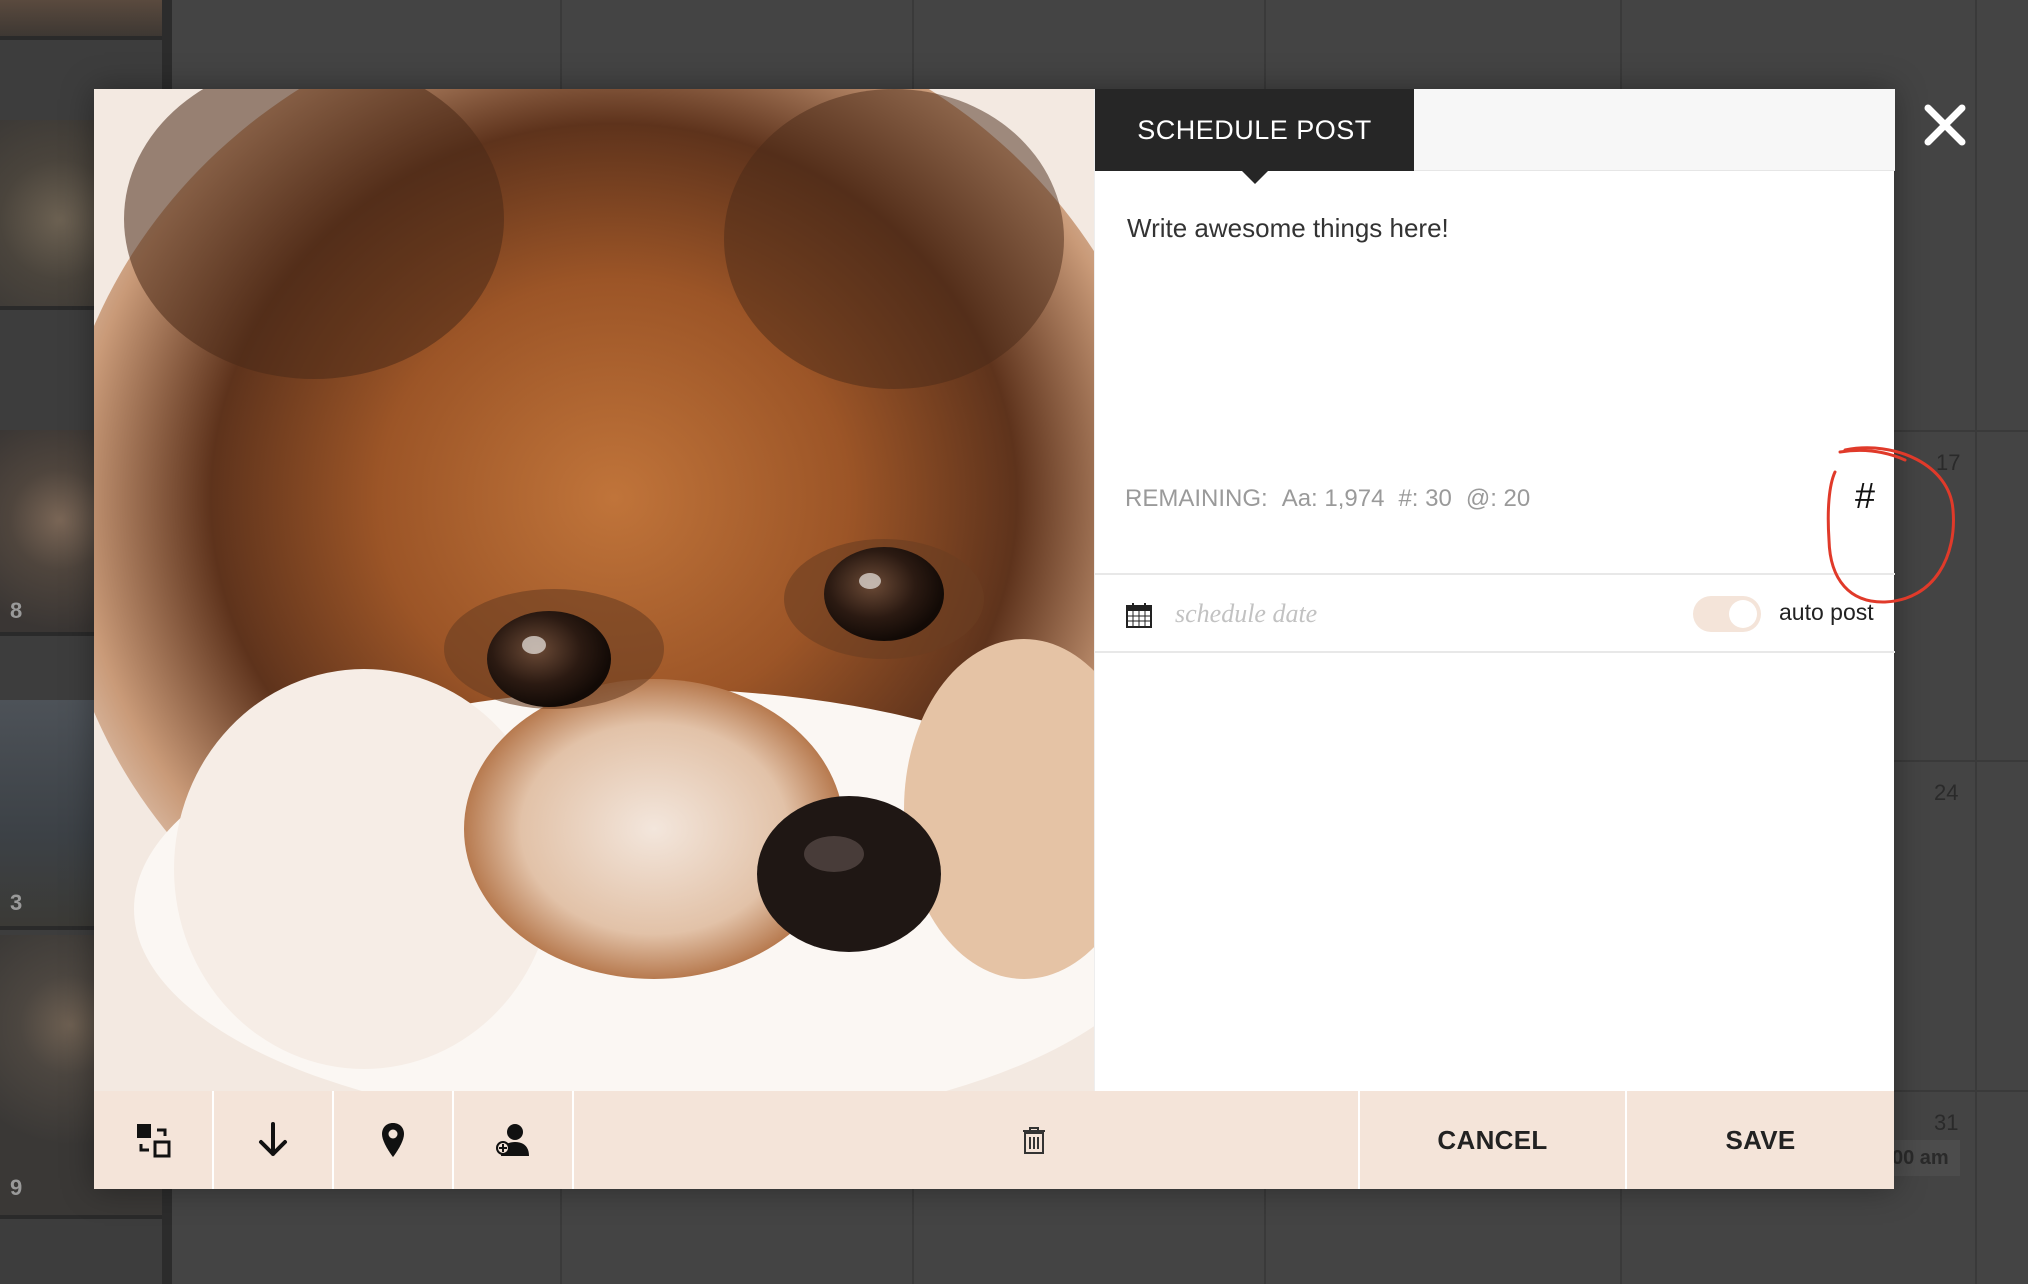  I want to click on trash-icon, so click(1034, 1140).